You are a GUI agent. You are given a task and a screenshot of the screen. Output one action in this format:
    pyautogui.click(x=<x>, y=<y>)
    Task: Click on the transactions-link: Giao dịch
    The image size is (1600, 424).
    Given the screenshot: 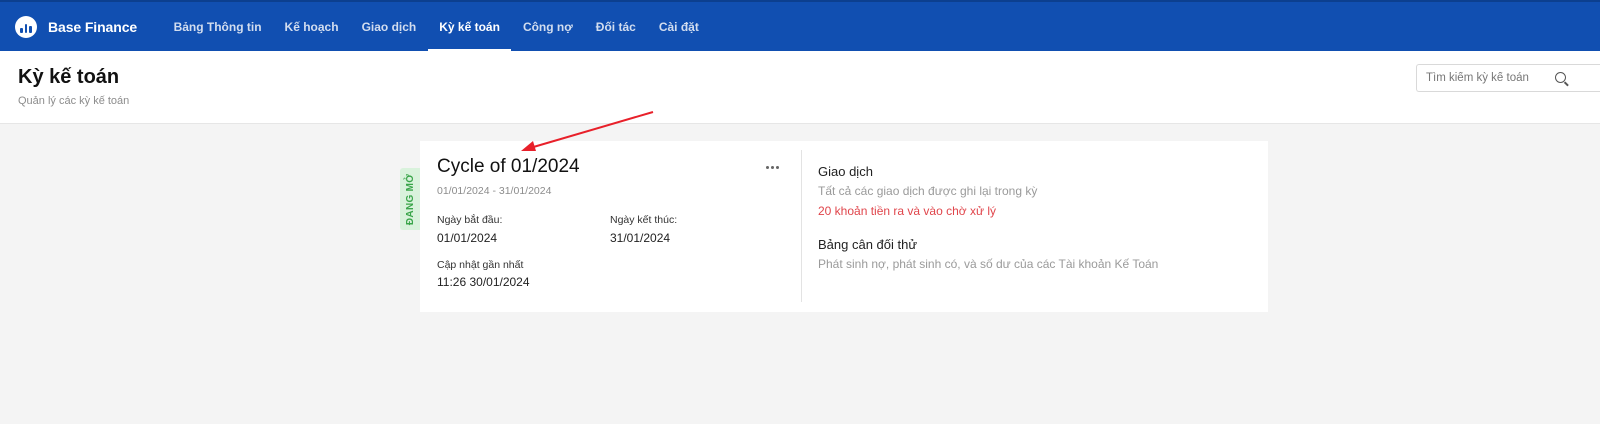 What is the action you would take?
    pyautogui.click(x=845, y=171)
    